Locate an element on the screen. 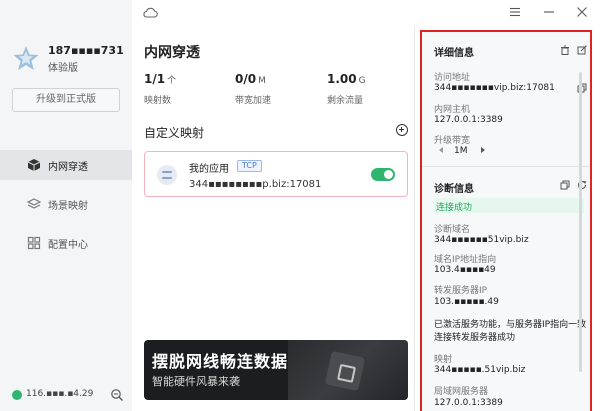 The width and height of the screenshot is (600, 411). protocol-badge: TCP is located at coordinates (249, 166).